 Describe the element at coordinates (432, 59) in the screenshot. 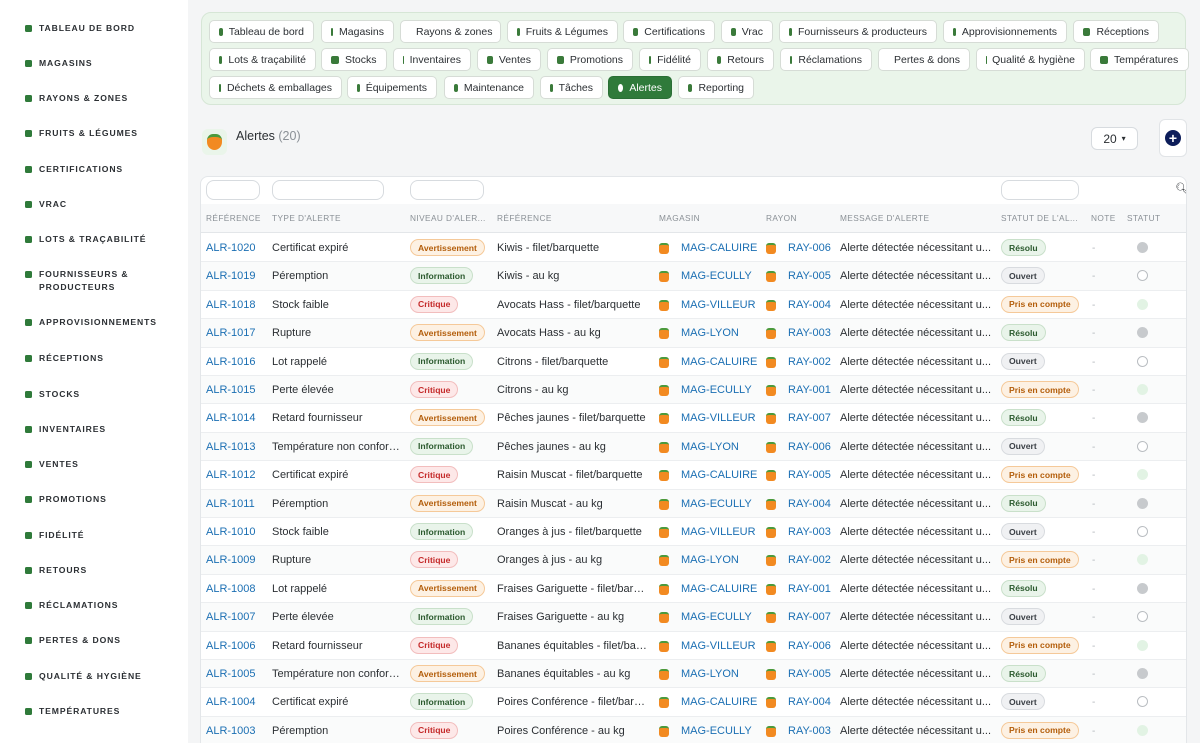

I see `nav-pill-11: Inventaires` at that location.